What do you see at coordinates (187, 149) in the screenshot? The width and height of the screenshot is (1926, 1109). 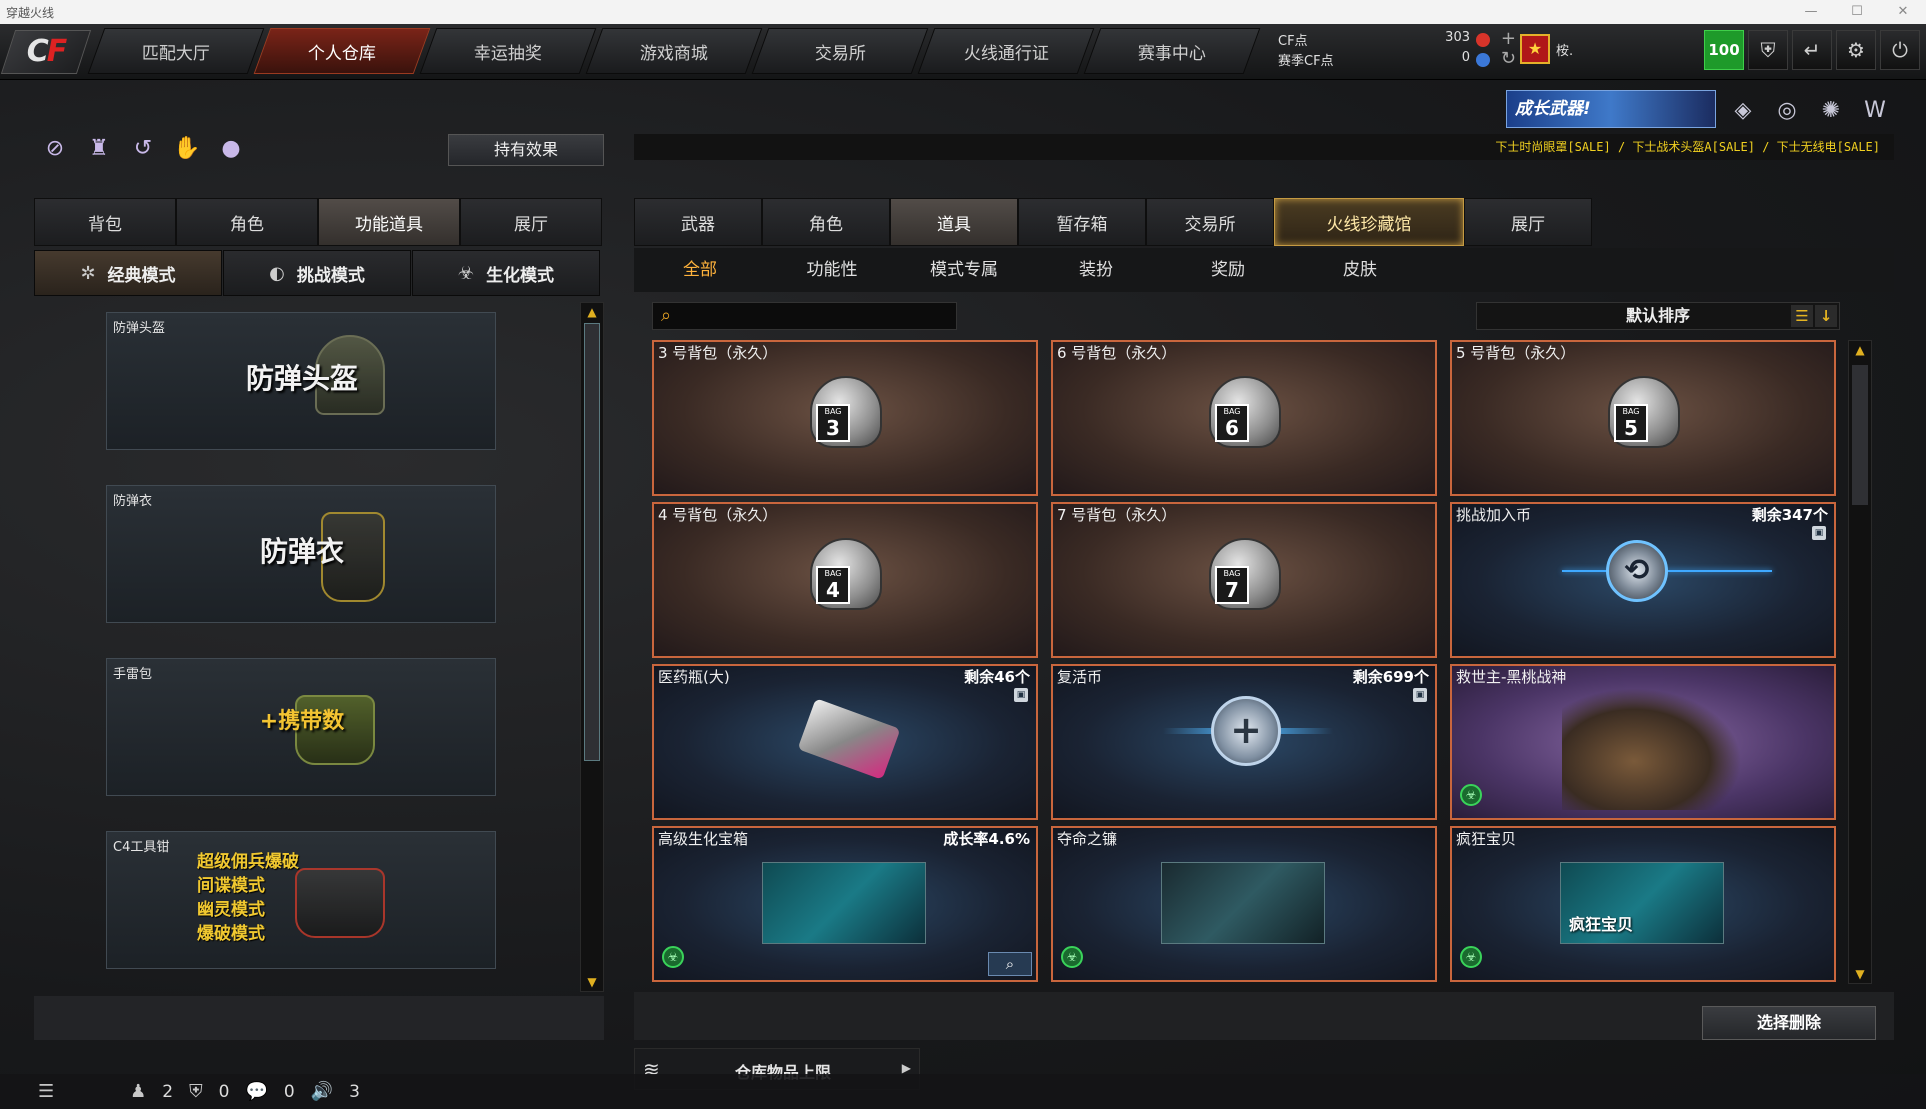 I see `hand-icon: ✋` at bounding box center [187, 149].